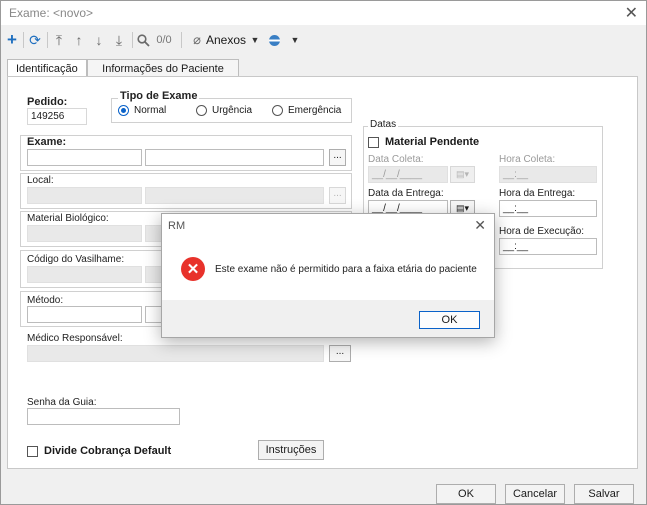  Describe the element at coordinates (232, 110) in the screenshot. I see `radio-urgencia-label: Urgência` at that location.